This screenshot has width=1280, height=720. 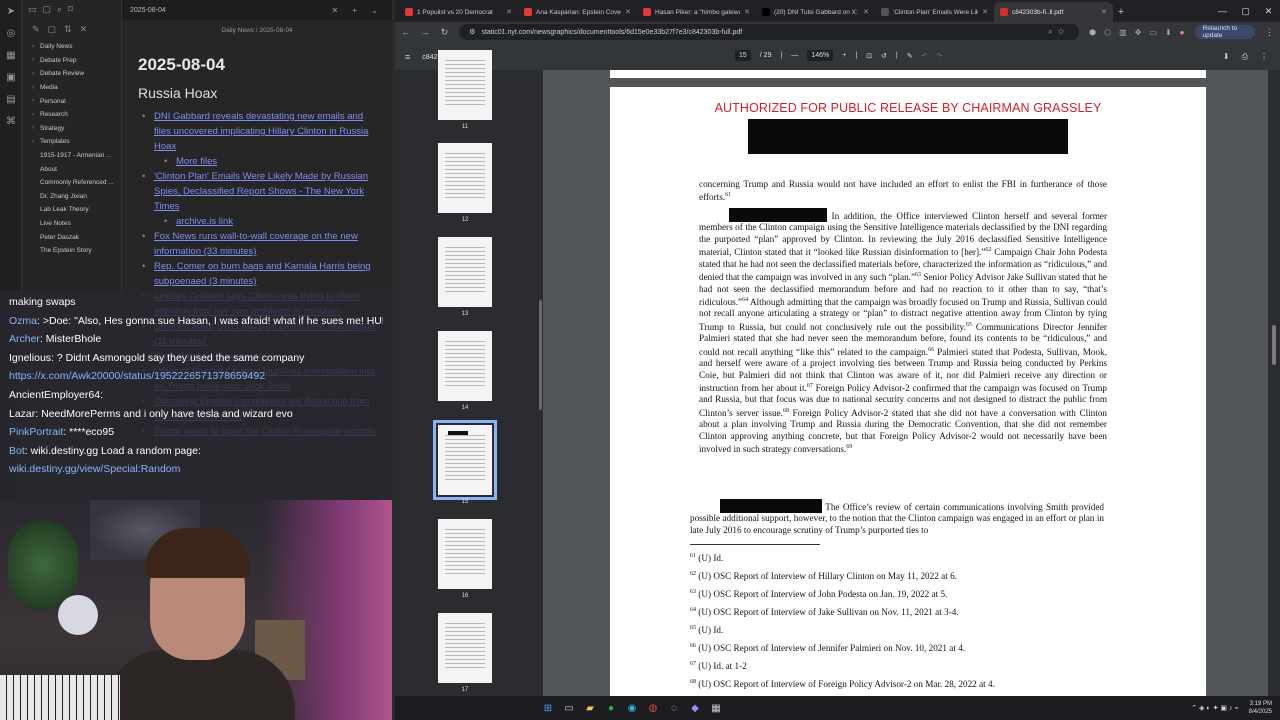 I want to click on file-explorer-icon: ▰, so click(x=590, y=708).